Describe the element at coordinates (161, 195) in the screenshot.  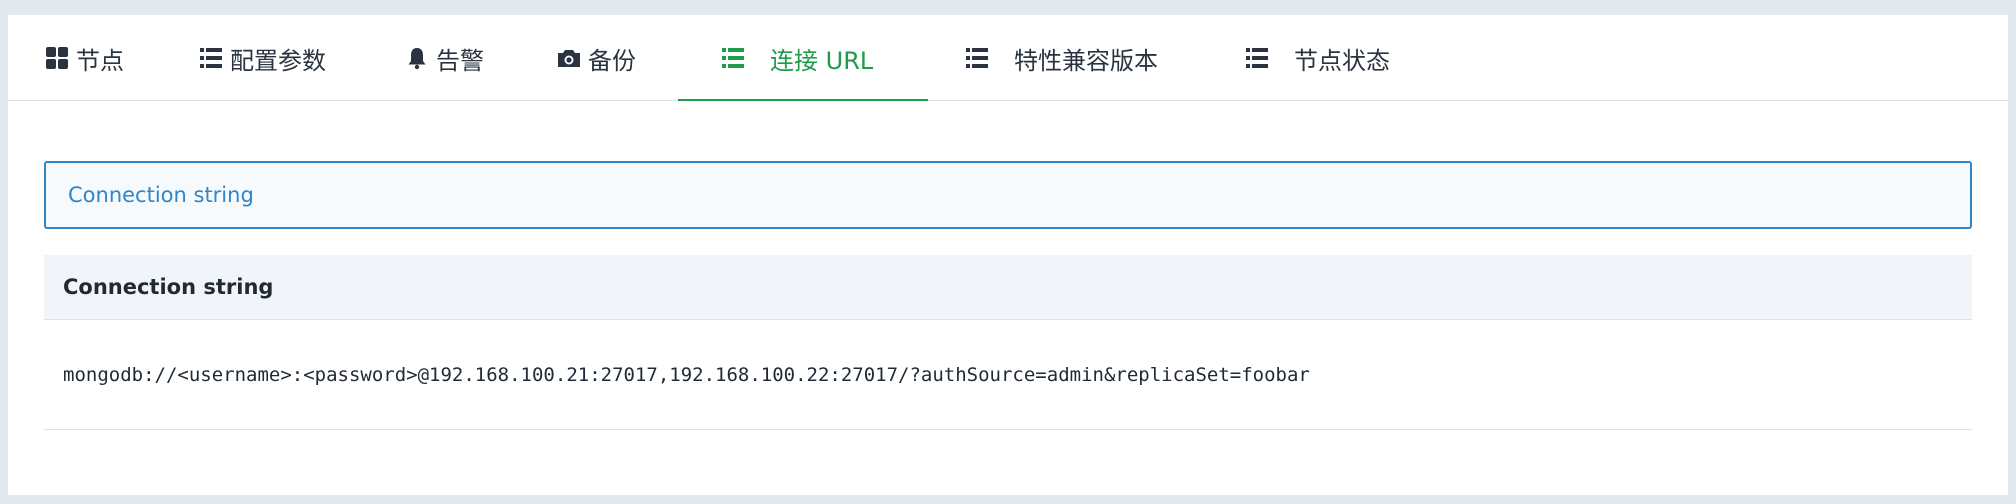
I see `connection-string-selector-label: Connection string` at that location.